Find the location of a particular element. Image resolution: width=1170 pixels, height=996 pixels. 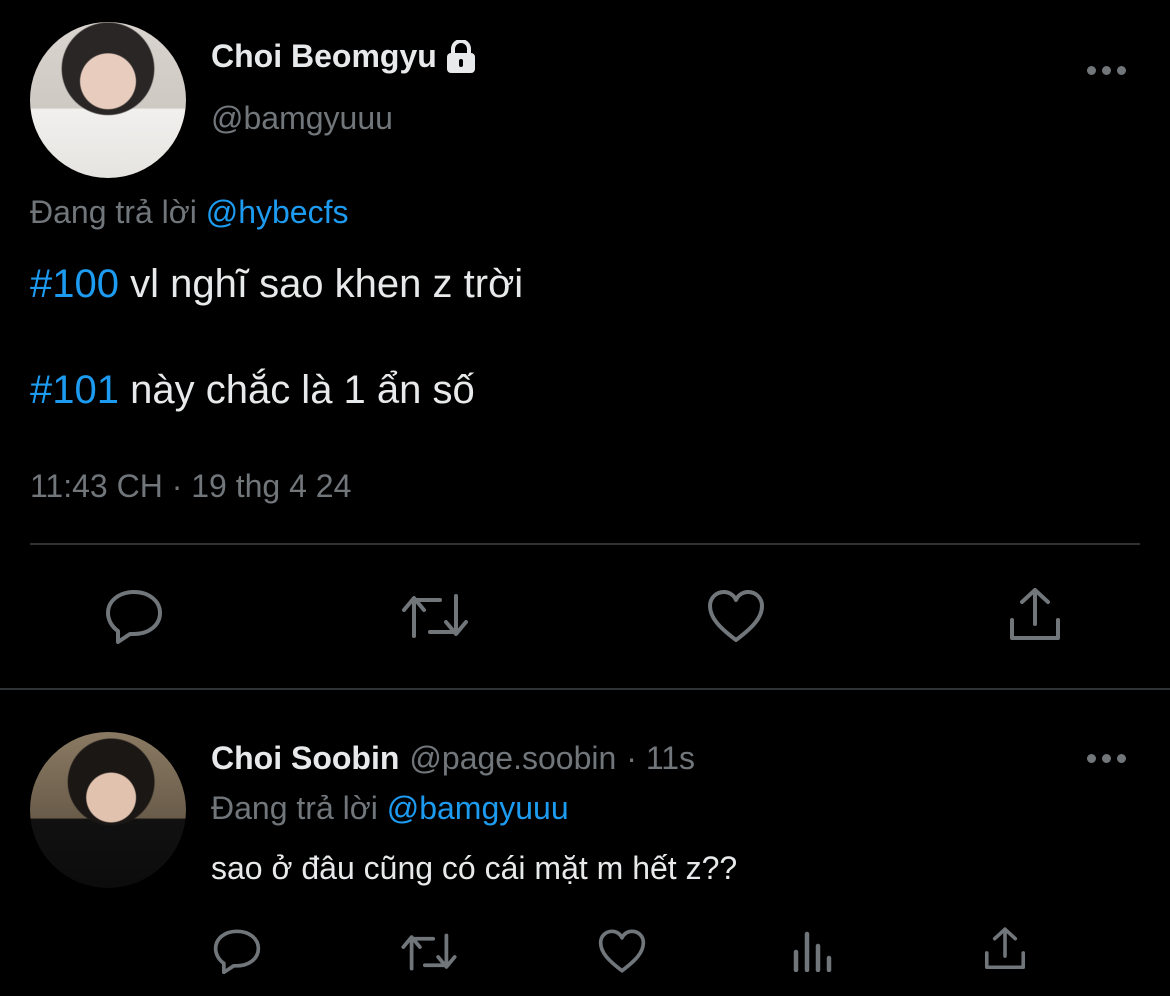

author-handle: @bamgyuuu is located at coordinates (302, 118).